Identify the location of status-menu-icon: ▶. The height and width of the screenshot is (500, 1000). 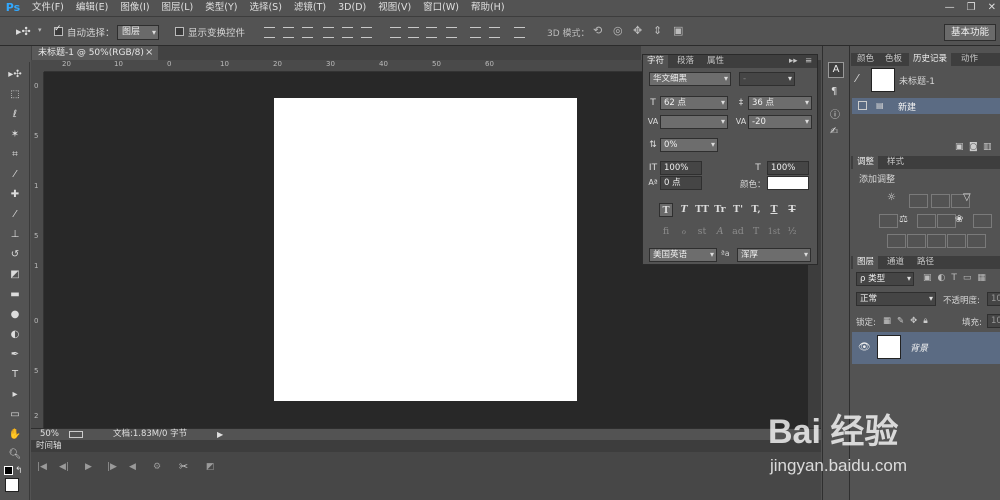
(220, 434).